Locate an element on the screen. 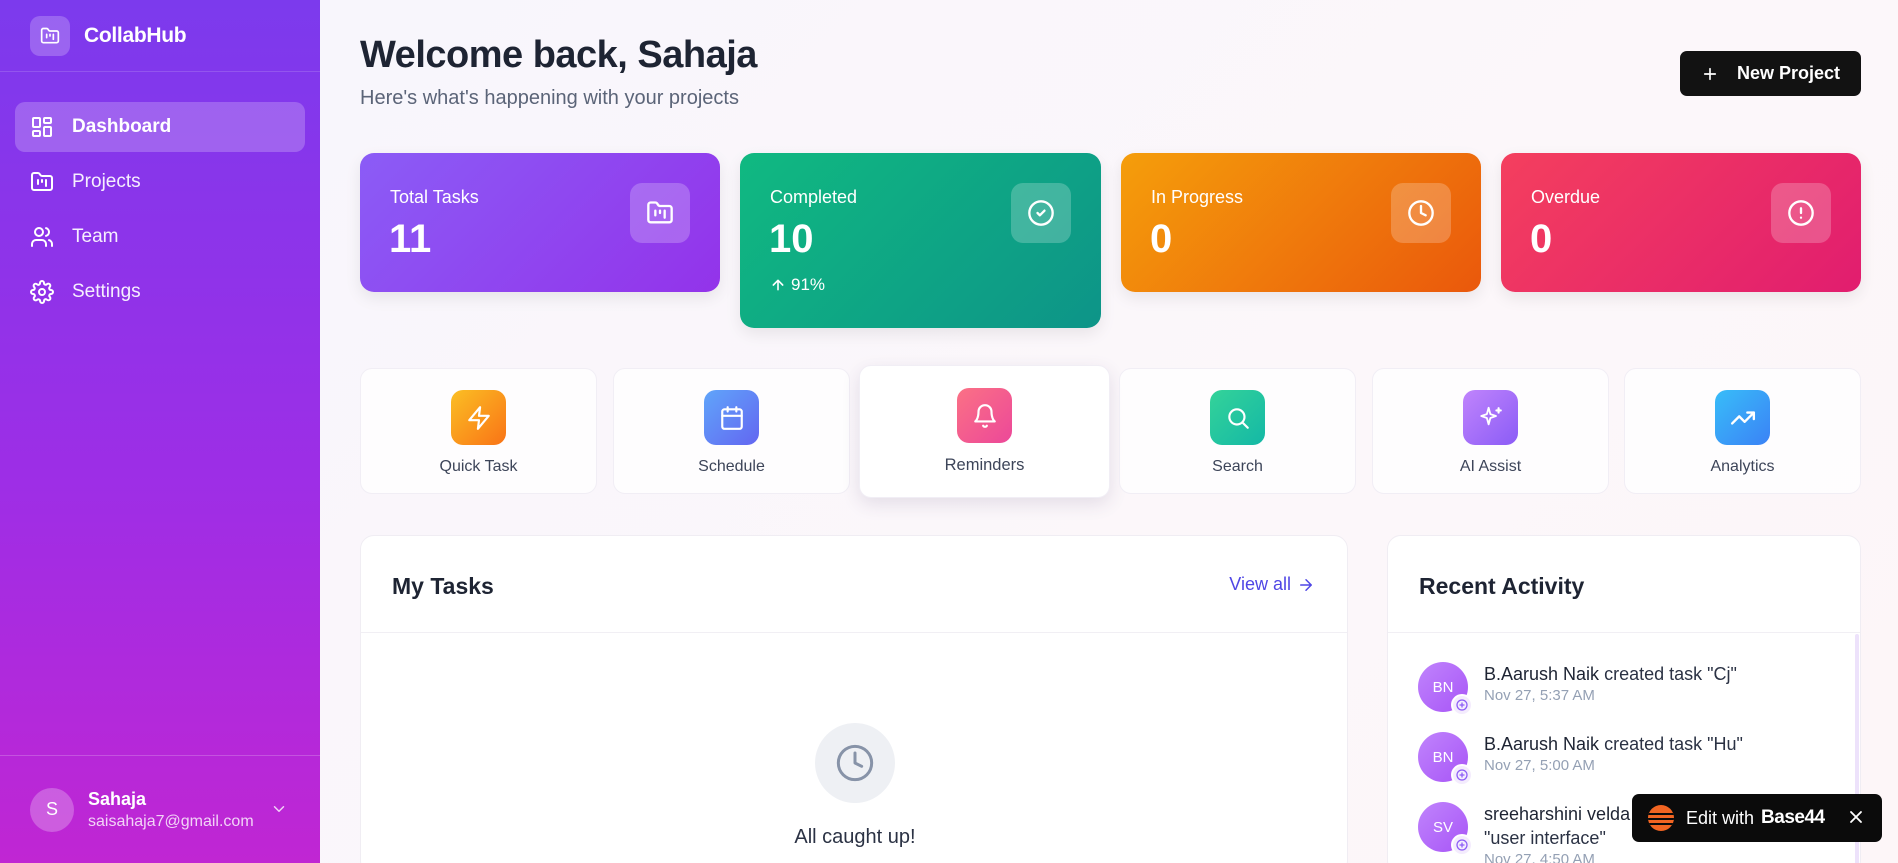 The image size is (1898, 863). quick-action-analytics: Analytics is located at coordinates (1742, 431).